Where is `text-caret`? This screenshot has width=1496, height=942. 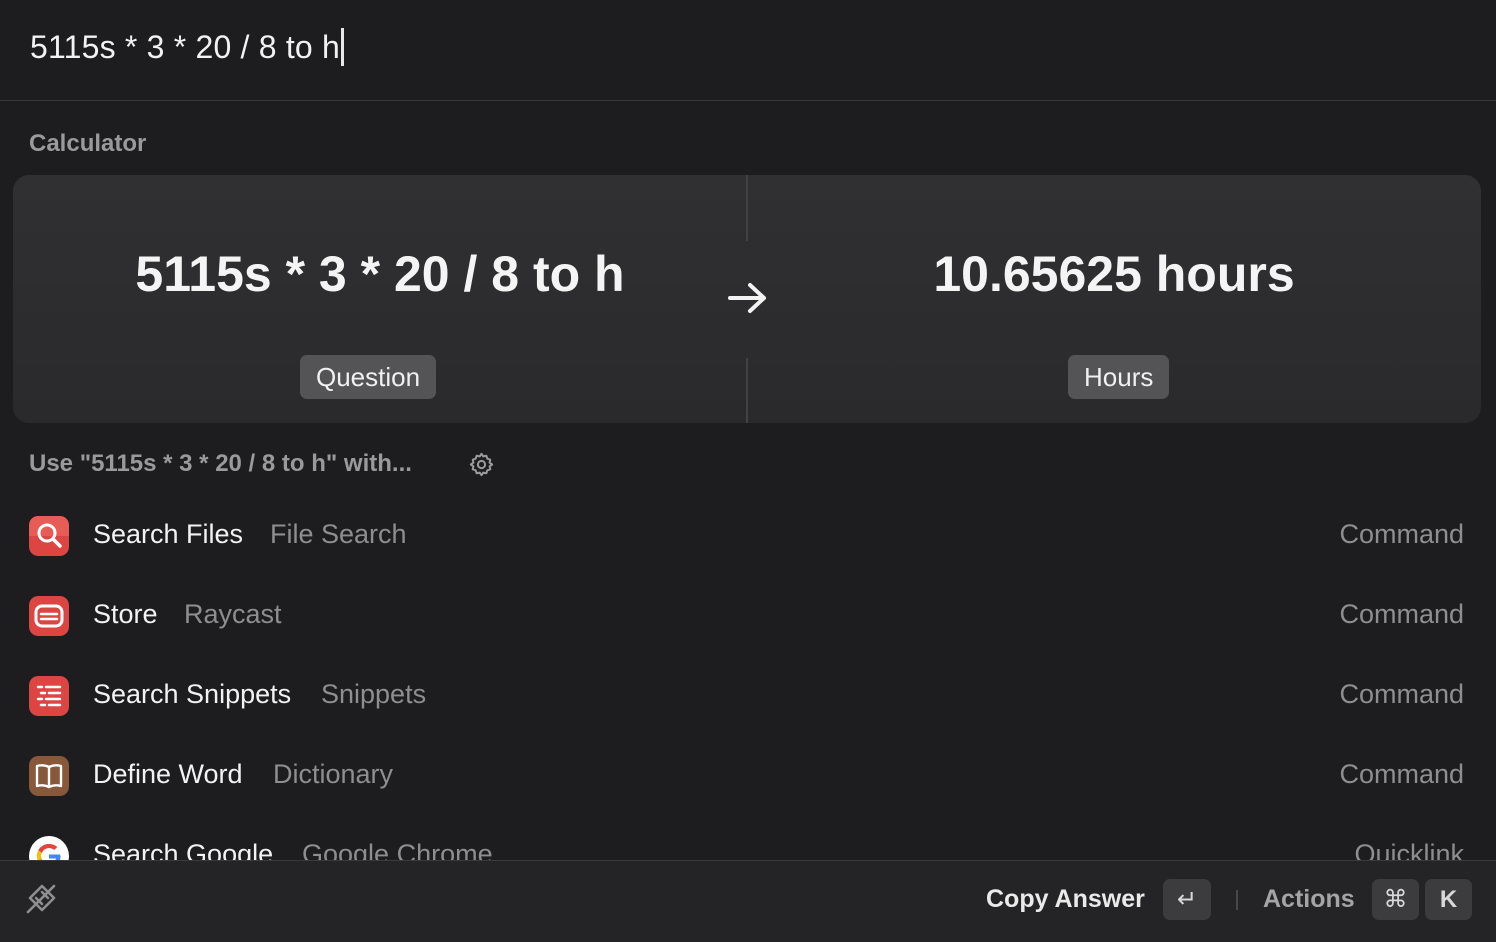
text-caret is located at coordinates (343, 47).